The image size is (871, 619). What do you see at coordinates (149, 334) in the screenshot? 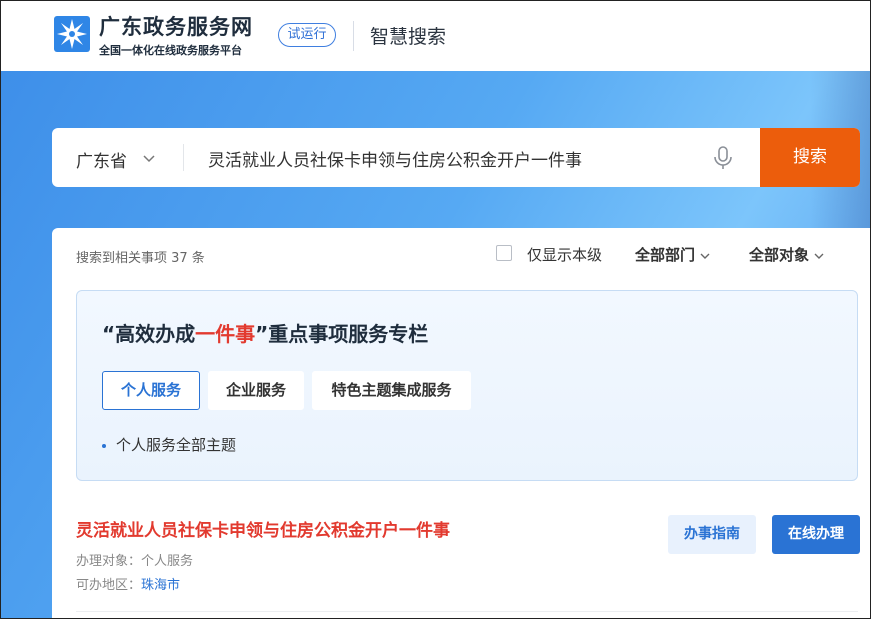
I see `feature-title-prefix: “高效办成` at bounding box center [149, 334].